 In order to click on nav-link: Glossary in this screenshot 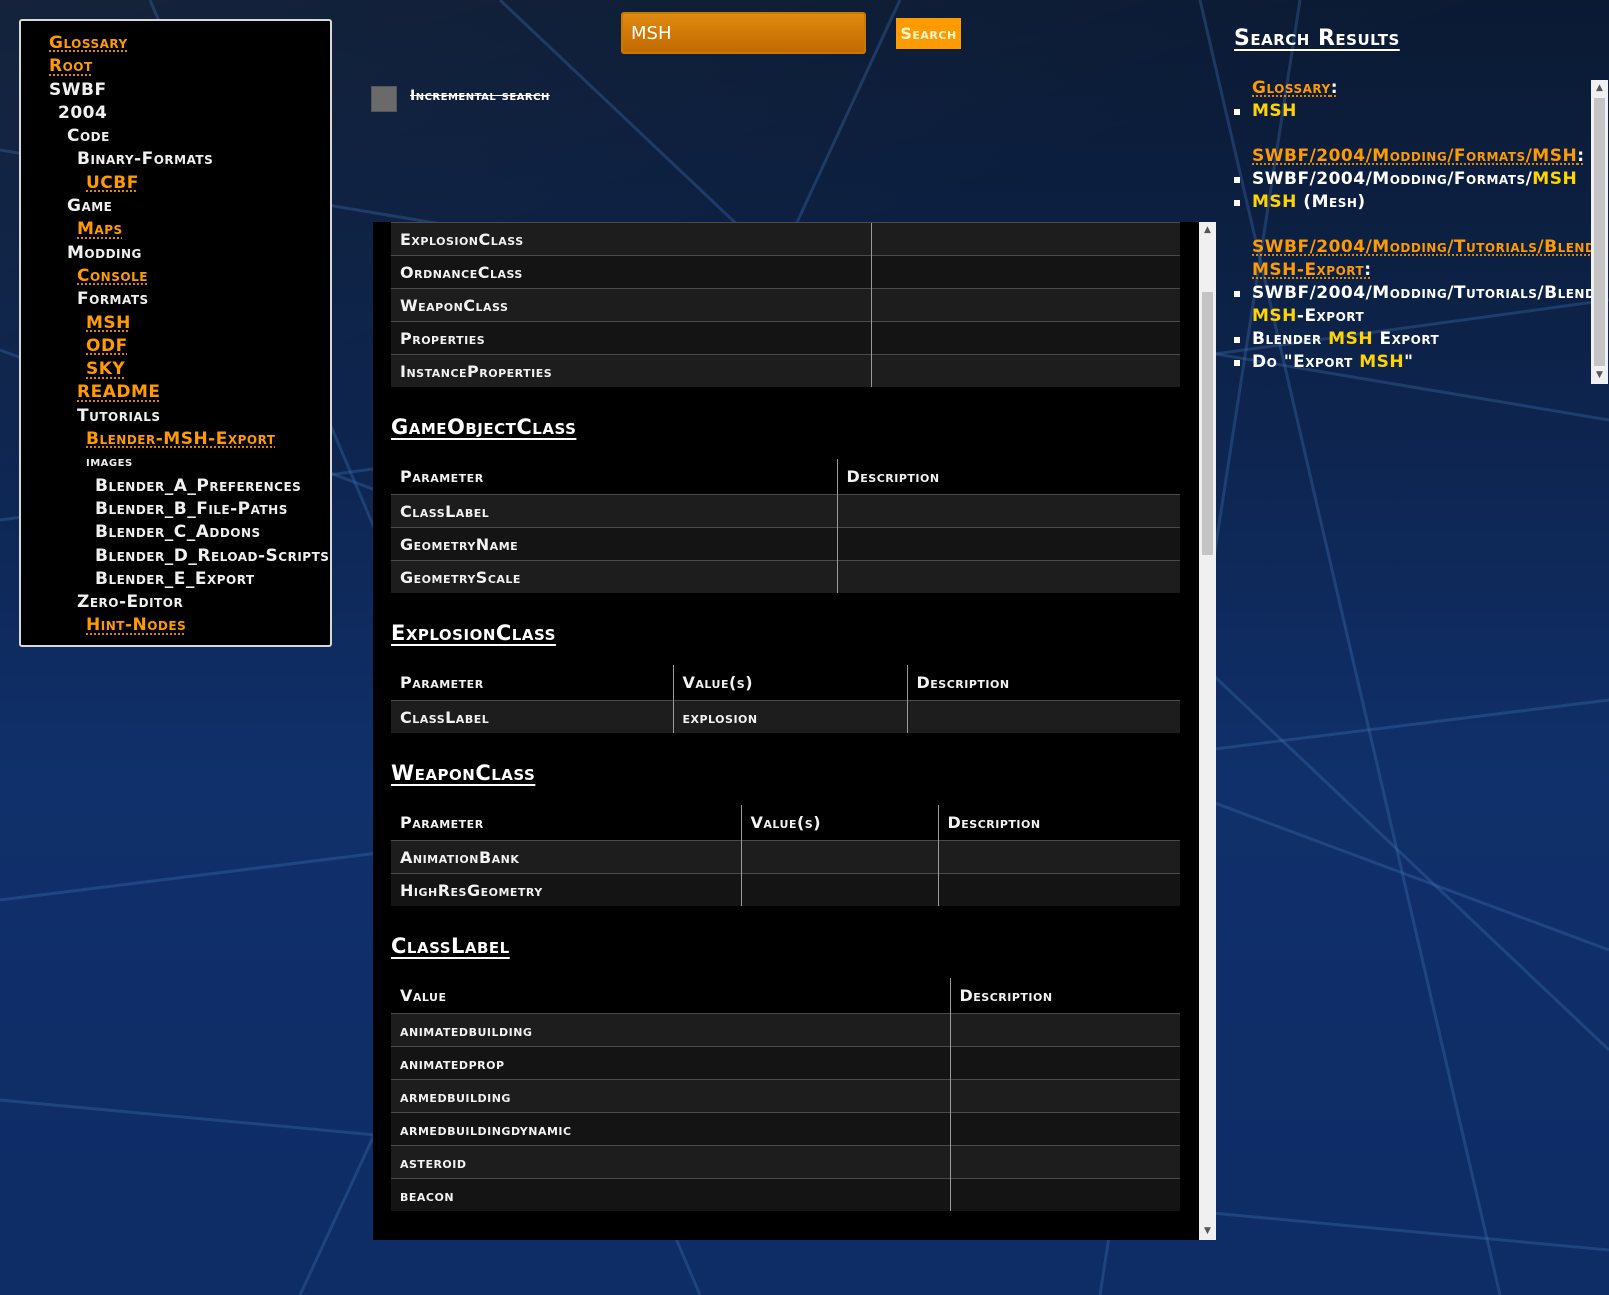, I will do `click(175, 43)`.